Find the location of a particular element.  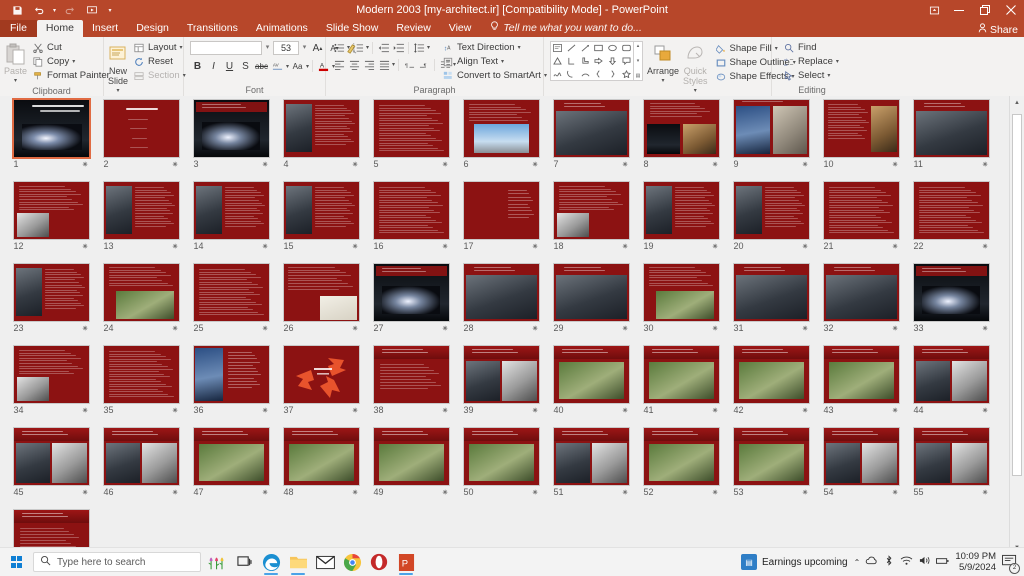

replace-button: ab ac Replace ▾ is located at coordinates (811, 61).